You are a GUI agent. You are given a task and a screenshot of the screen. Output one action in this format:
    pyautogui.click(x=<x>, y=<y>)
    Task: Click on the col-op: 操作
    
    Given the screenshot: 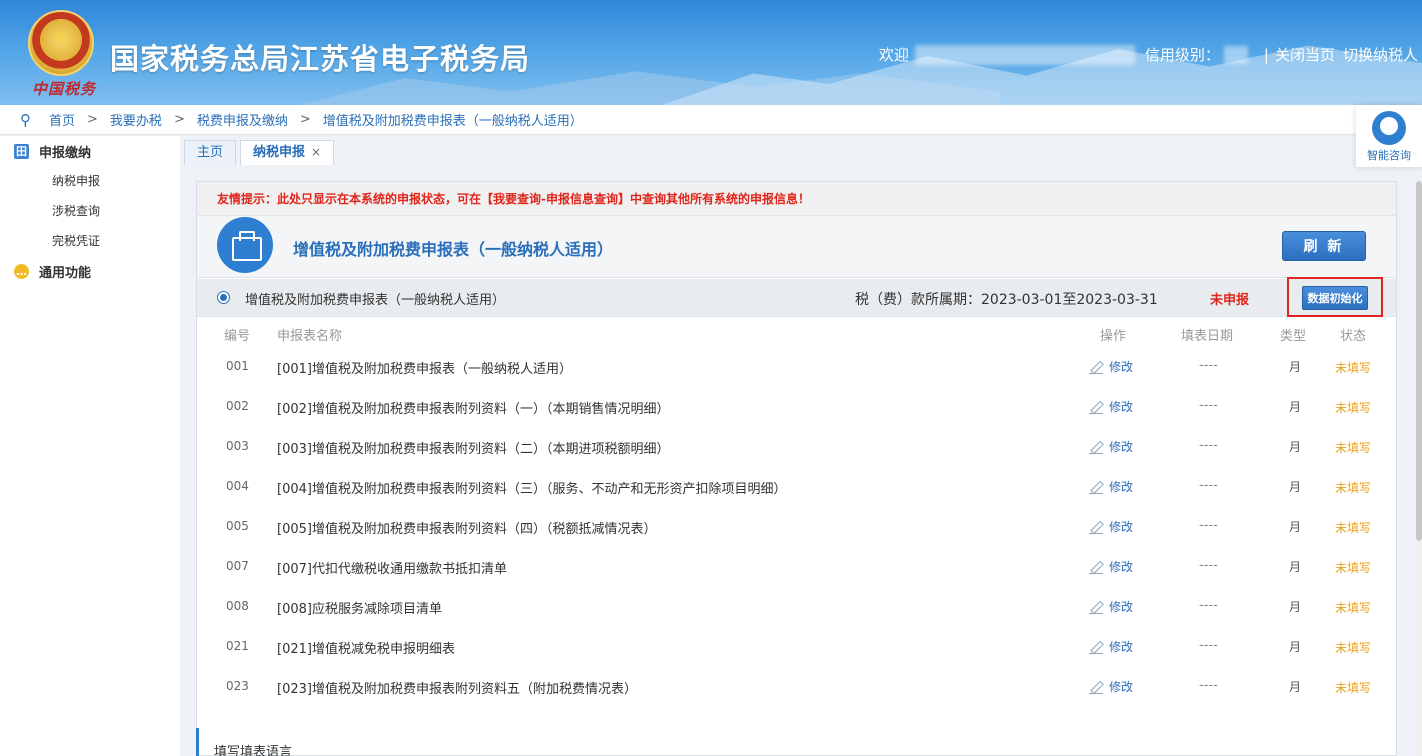 What is the action you would take?
    pyautogui.click(x=1113, y=336)
    